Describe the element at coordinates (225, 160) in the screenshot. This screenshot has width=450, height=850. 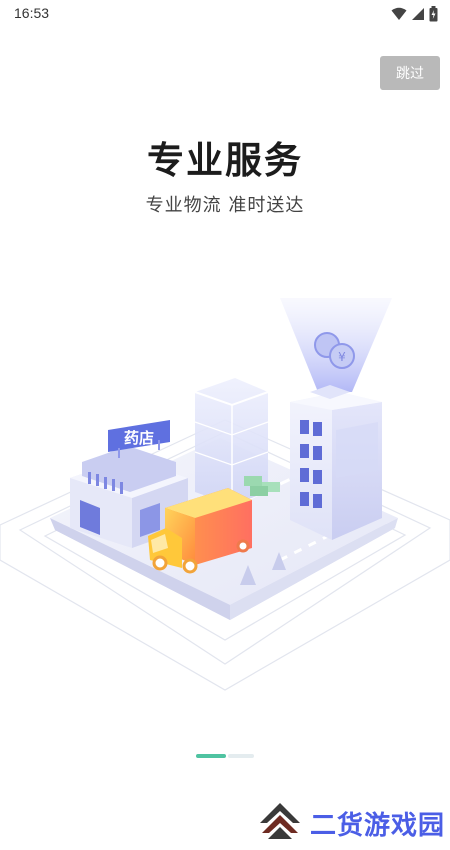
I see `page-title: 专业服务` at that location.